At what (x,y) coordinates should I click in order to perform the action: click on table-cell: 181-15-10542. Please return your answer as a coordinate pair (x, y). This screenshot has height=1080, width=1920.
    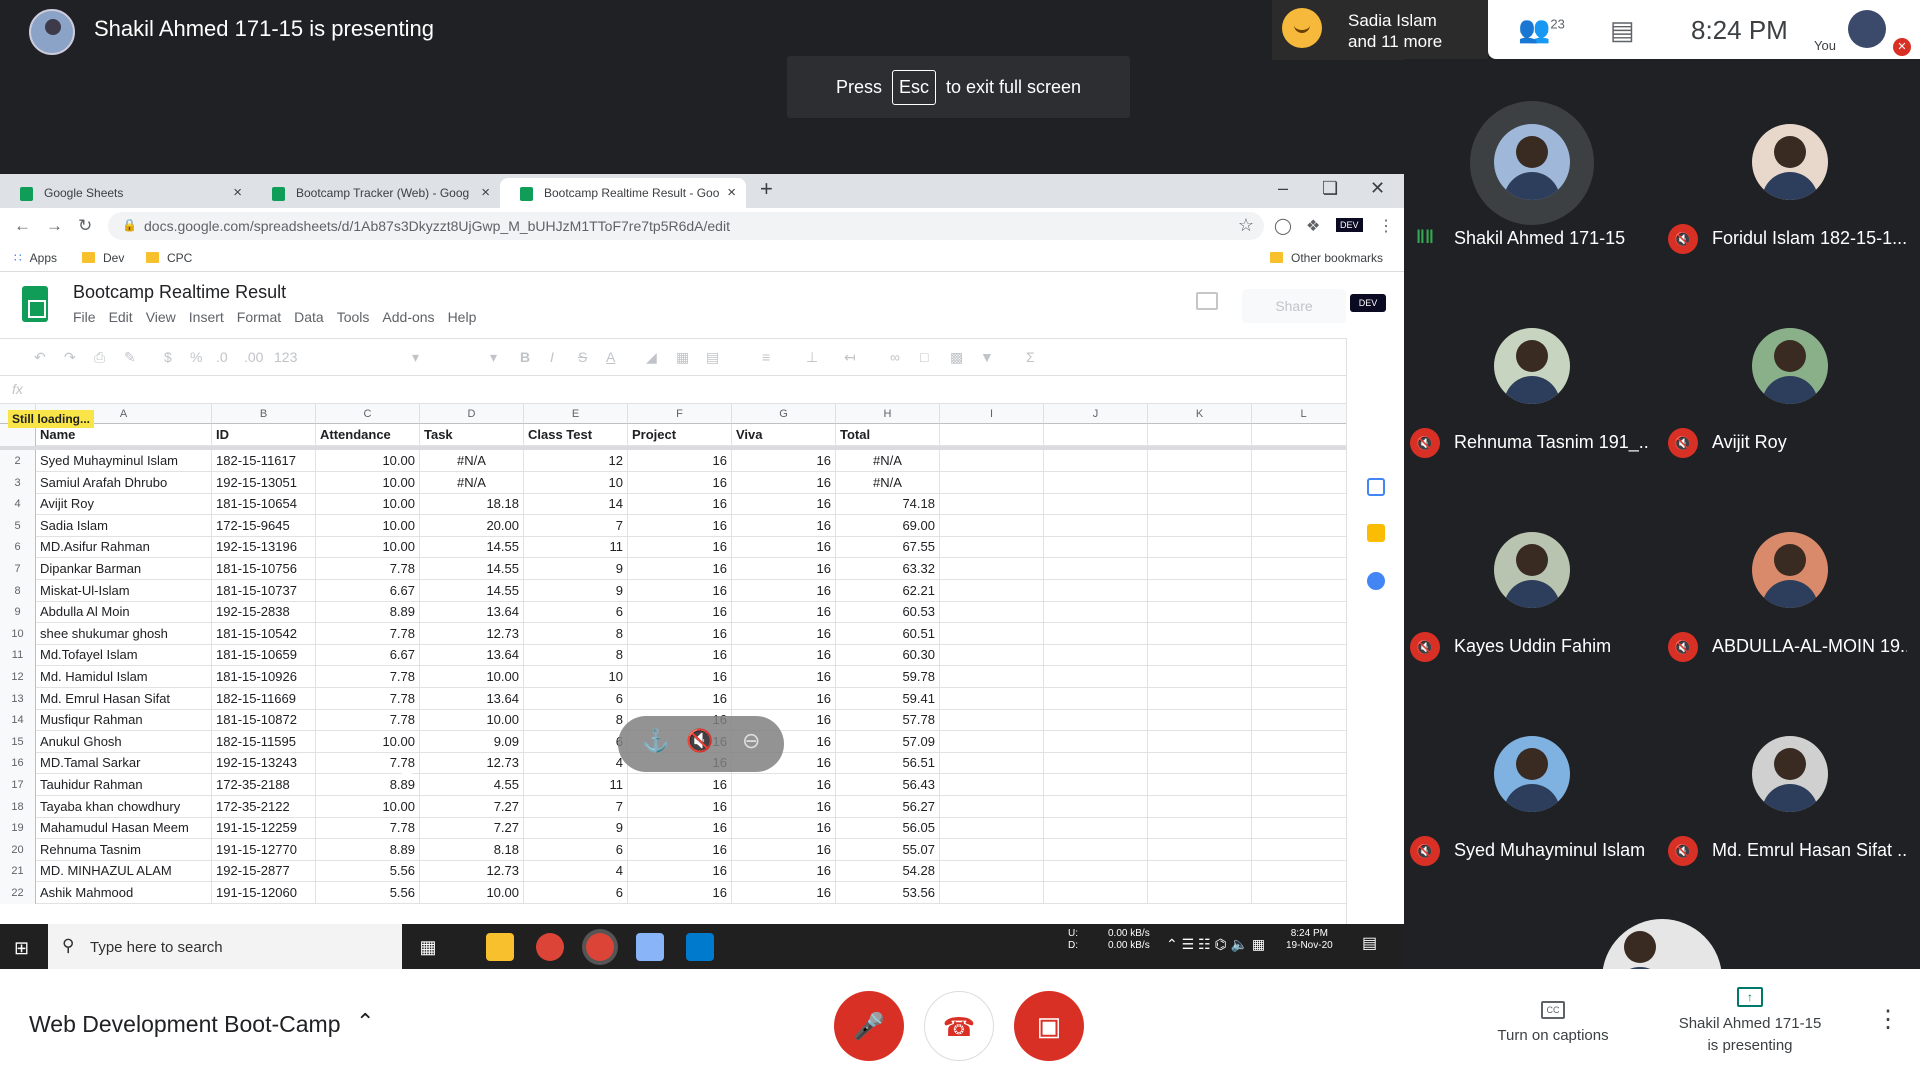
    Looking at the image, I should click on (264, 633).